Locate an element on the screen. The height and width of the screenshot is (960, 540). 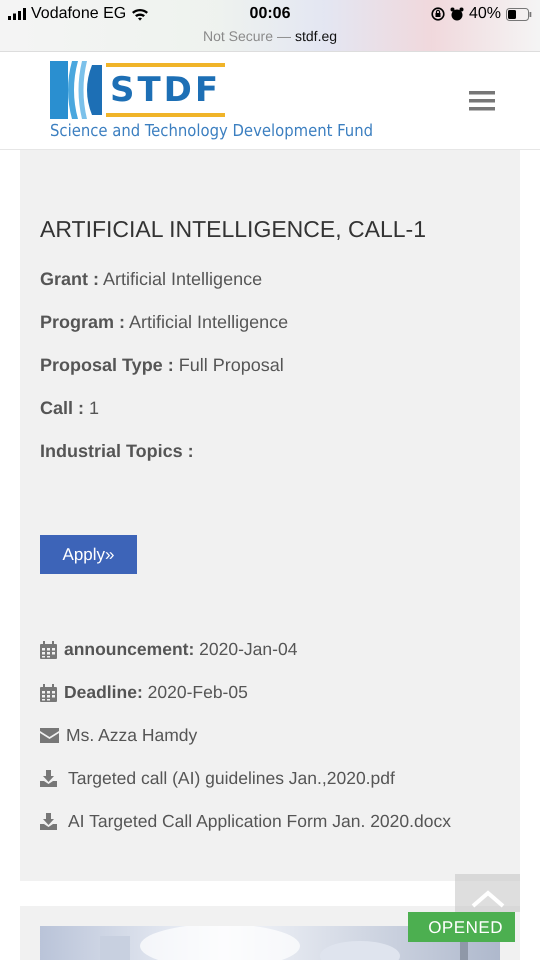
call-field: Program : Artificial Intelligence is located at coordinates (270, 322).